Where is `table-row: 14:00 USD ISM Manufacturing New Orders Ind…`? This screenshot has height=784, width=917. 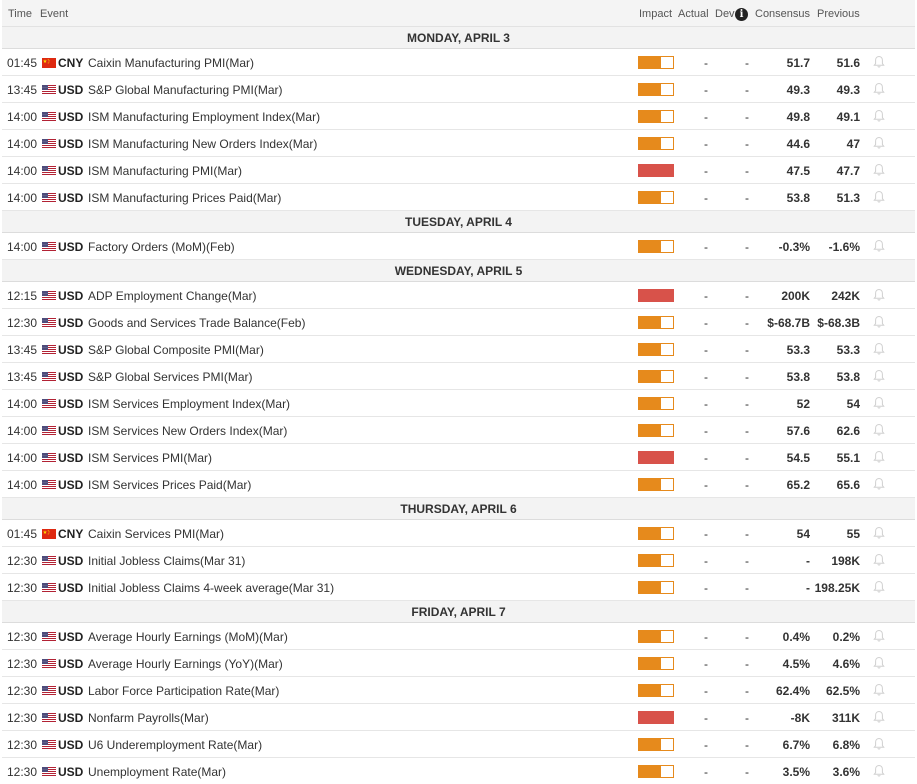
table-row: 14:00 USD ISM Manufacturing New Orders Ind… is located at coordinates (458, 143).